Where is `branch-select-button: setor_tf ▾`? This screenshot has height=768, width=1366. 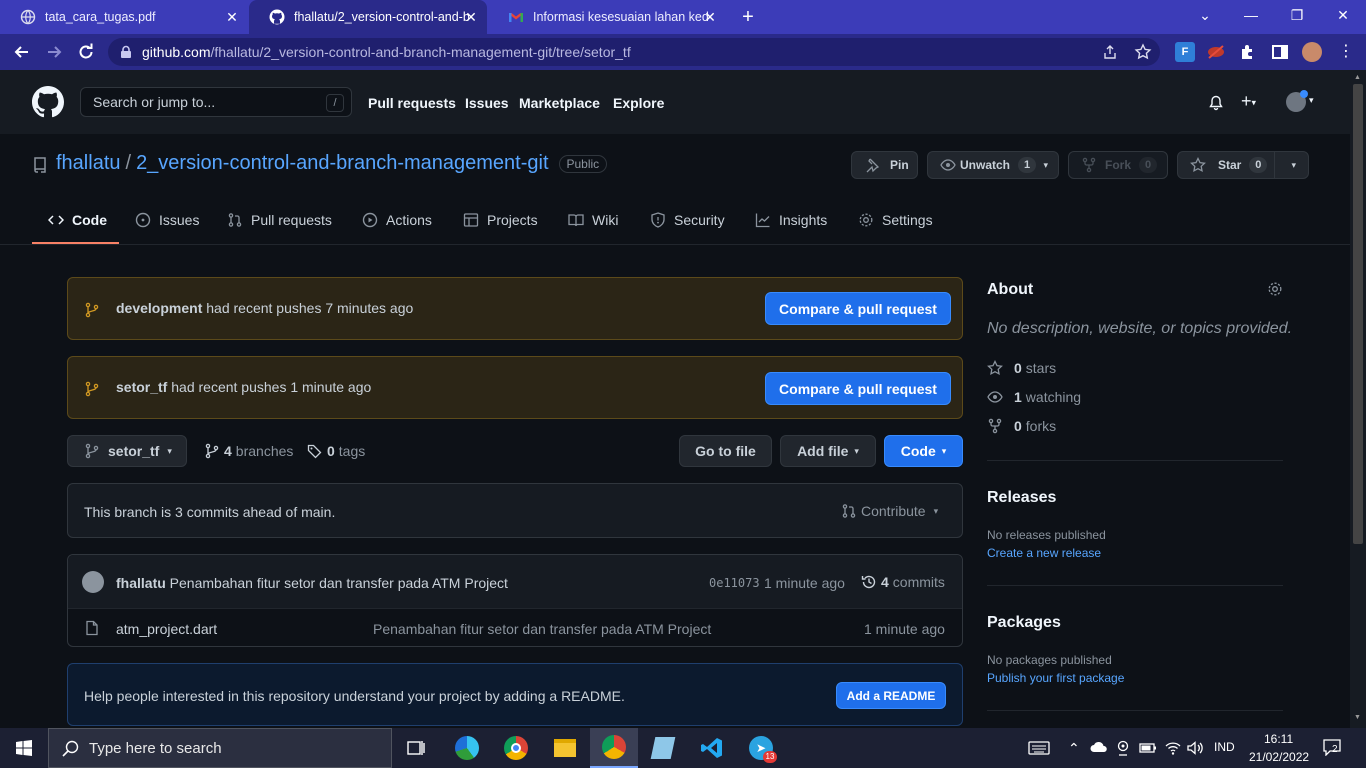 branch-select-button: setor_tf ▾ is located at coordinates (127, 451).